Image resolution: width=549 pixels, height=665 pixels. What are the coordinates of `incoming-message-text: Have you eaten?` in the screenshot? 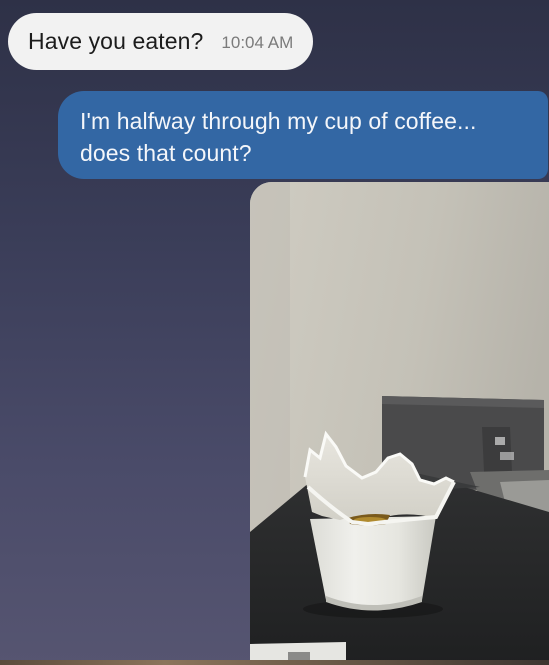 It's located at (116, 41).